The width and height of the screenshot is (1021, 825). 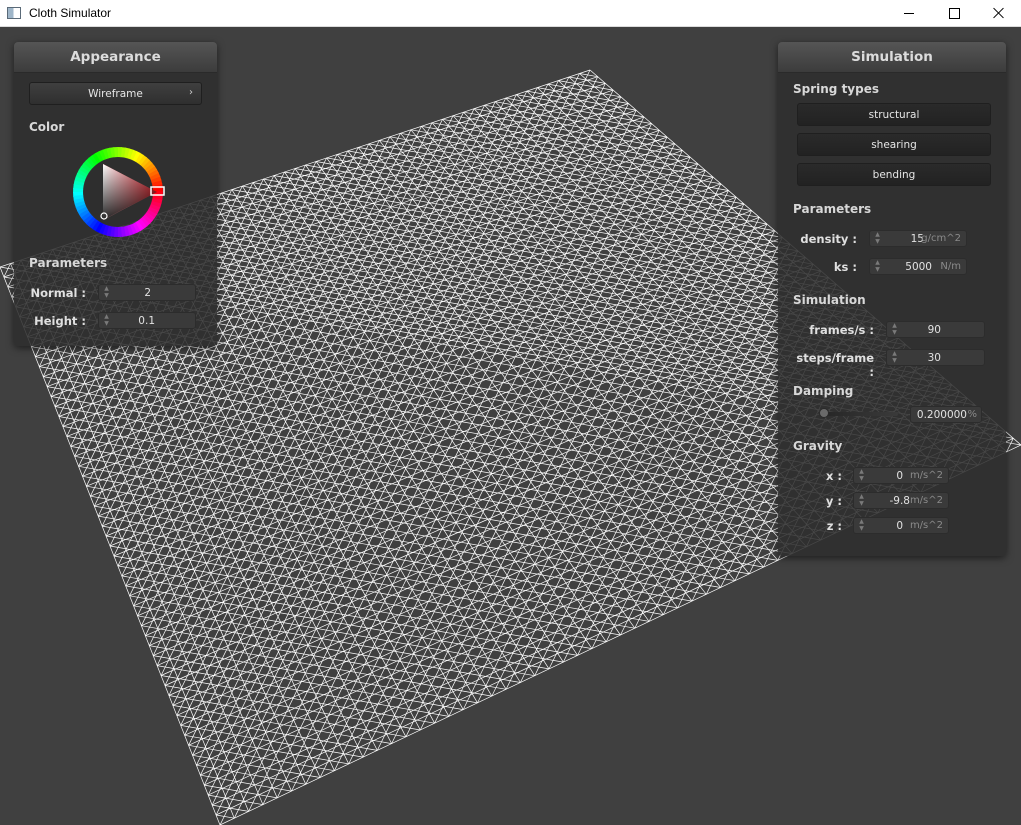 What do you see at coordinates (892, 57) in the screenshot?
I see `simulation-panel-title: Simulation` at bounding box center [892, 57].